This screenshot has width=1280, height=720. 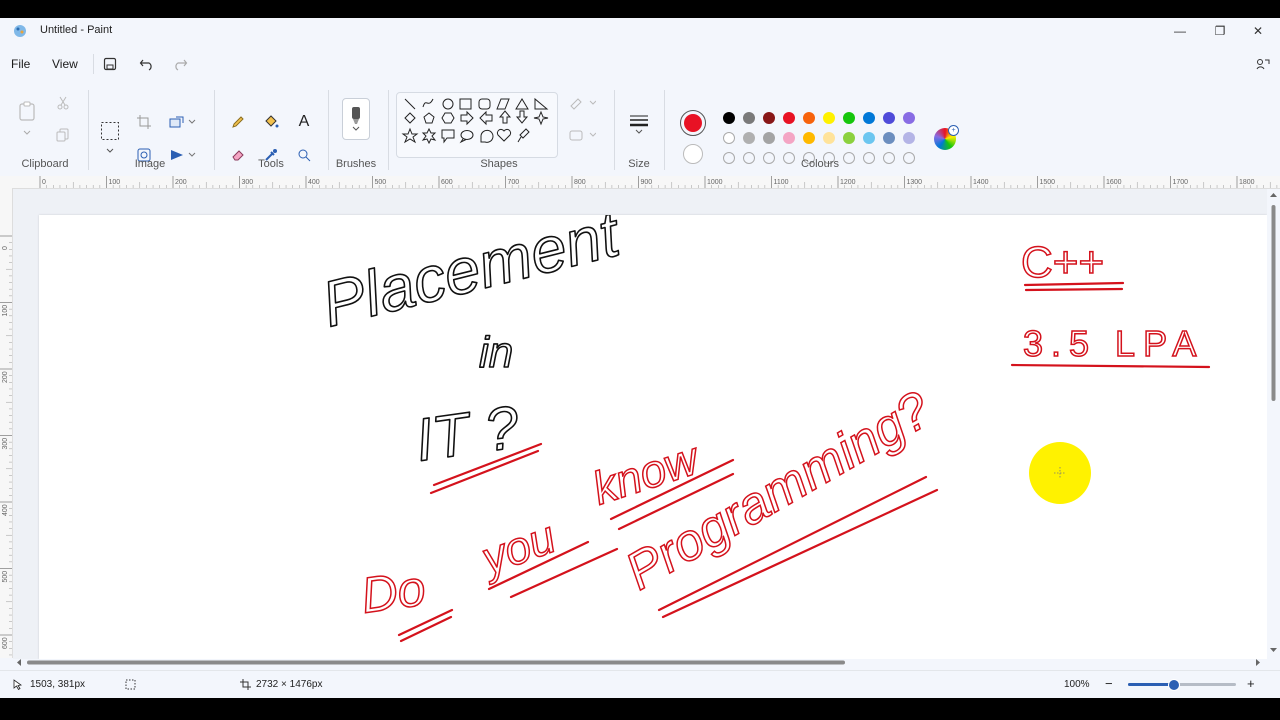 I want to click on paint-bucket-icon, so click(x=272, y=121).